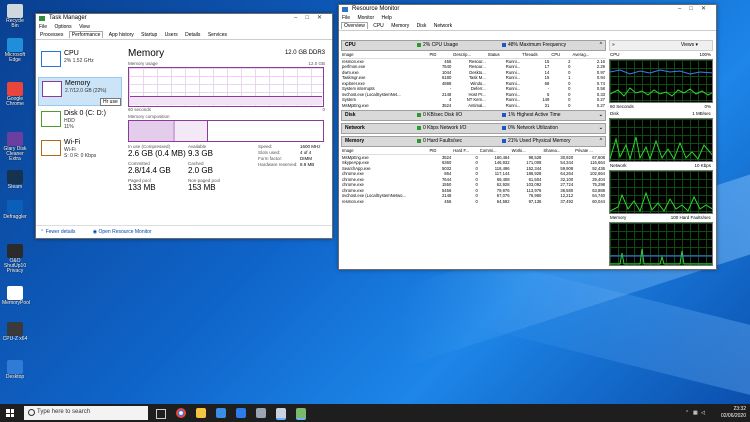  What do you see at coordinates (733, 413) in the screenshot?
I see `clock: 23:32 02/06/2020` at bounding box center [733, 413].